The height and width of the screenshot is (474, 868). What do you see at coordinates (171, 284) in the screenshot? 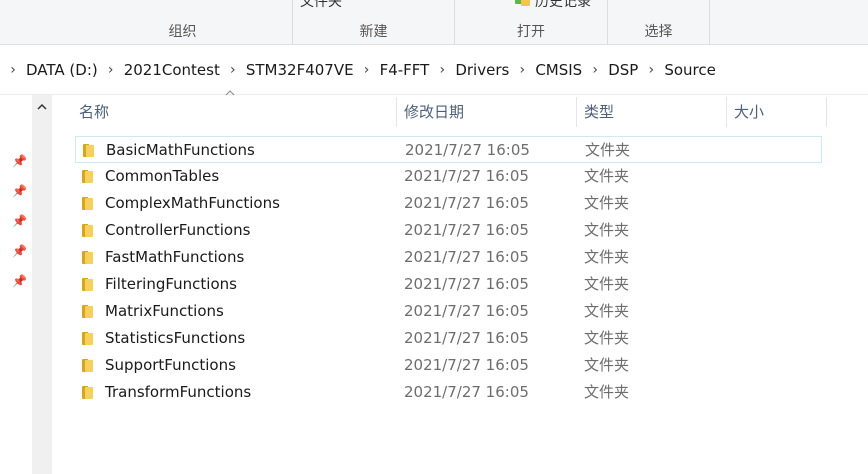
I see `file-name: FilteringFunctions` at bounding box center [171, 284].